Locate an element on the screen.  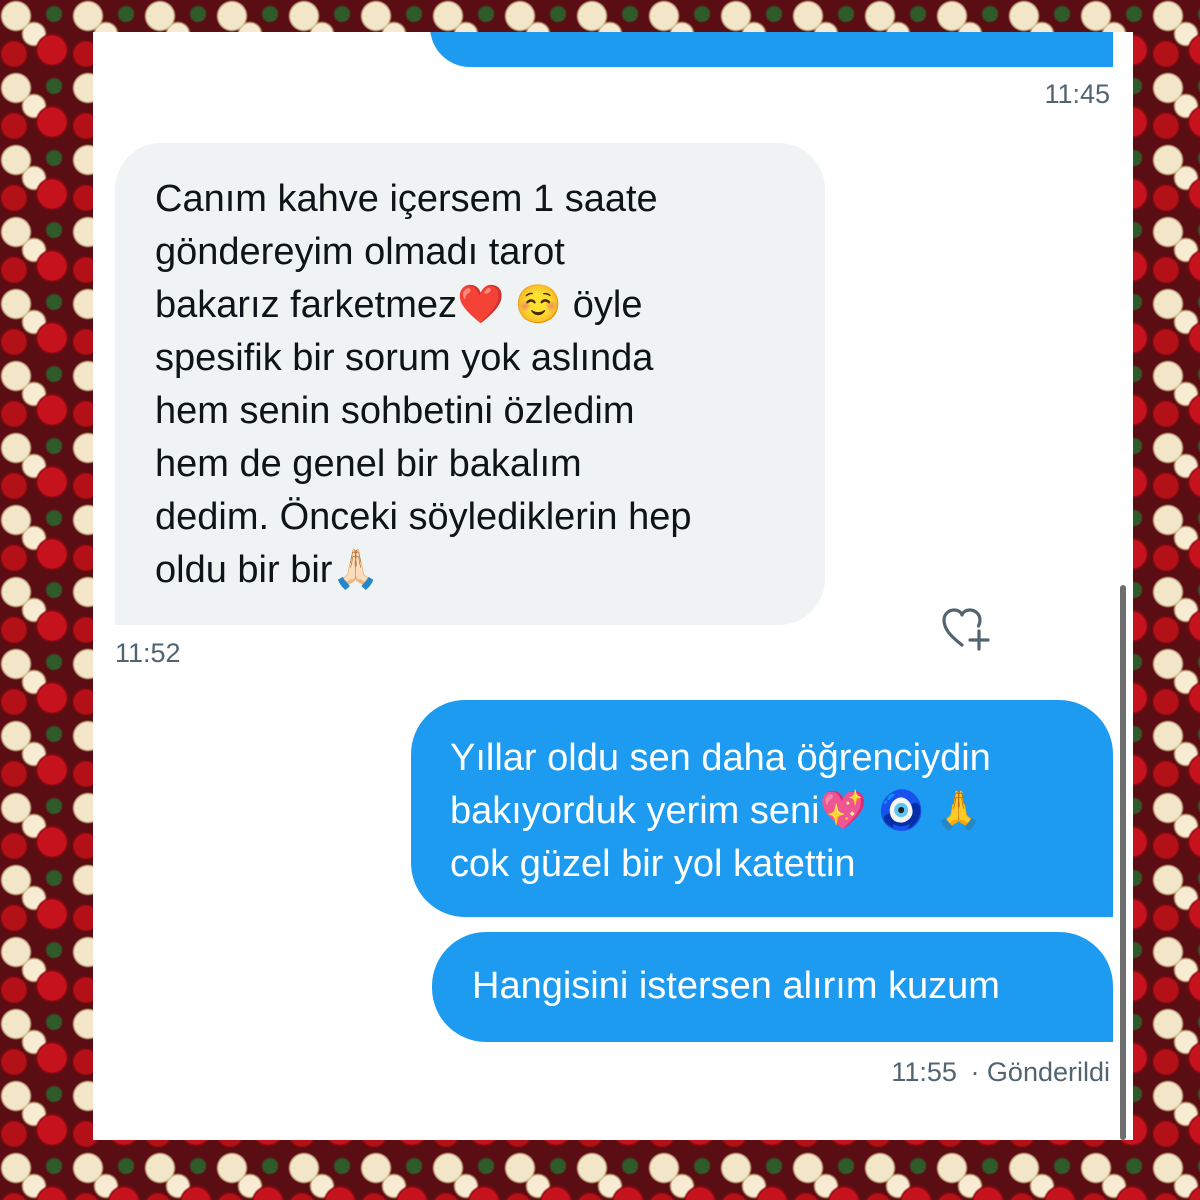
message-line: cok güzel bir yol katettin is located at coordinates (653, 864).